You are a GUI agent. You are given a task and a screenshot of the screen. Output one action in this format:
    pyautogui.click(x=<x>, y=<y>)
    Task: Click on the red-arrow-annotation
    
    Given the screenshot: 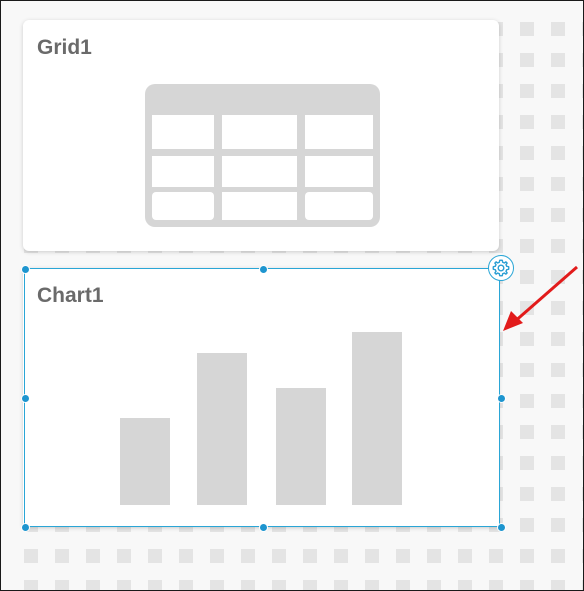 What is the action you would take?
    pyautogui.click(x=540, y=298)
    